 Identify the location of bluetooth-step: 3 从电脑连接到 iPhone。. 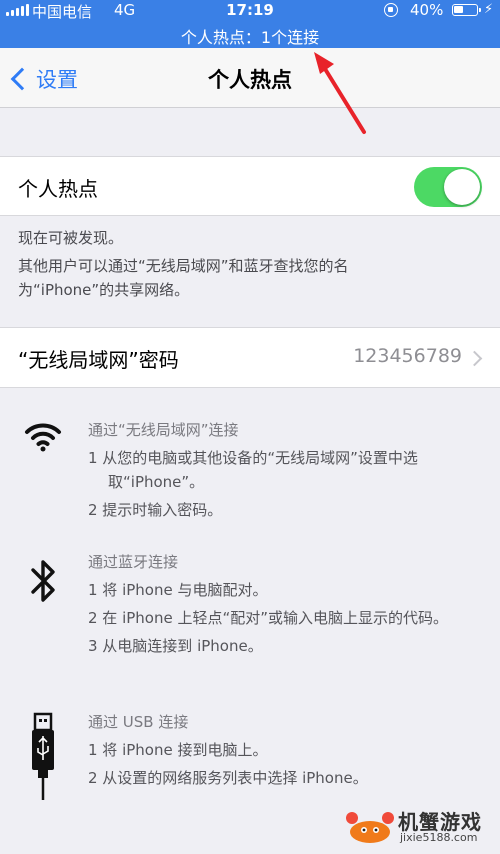
(175, 646).